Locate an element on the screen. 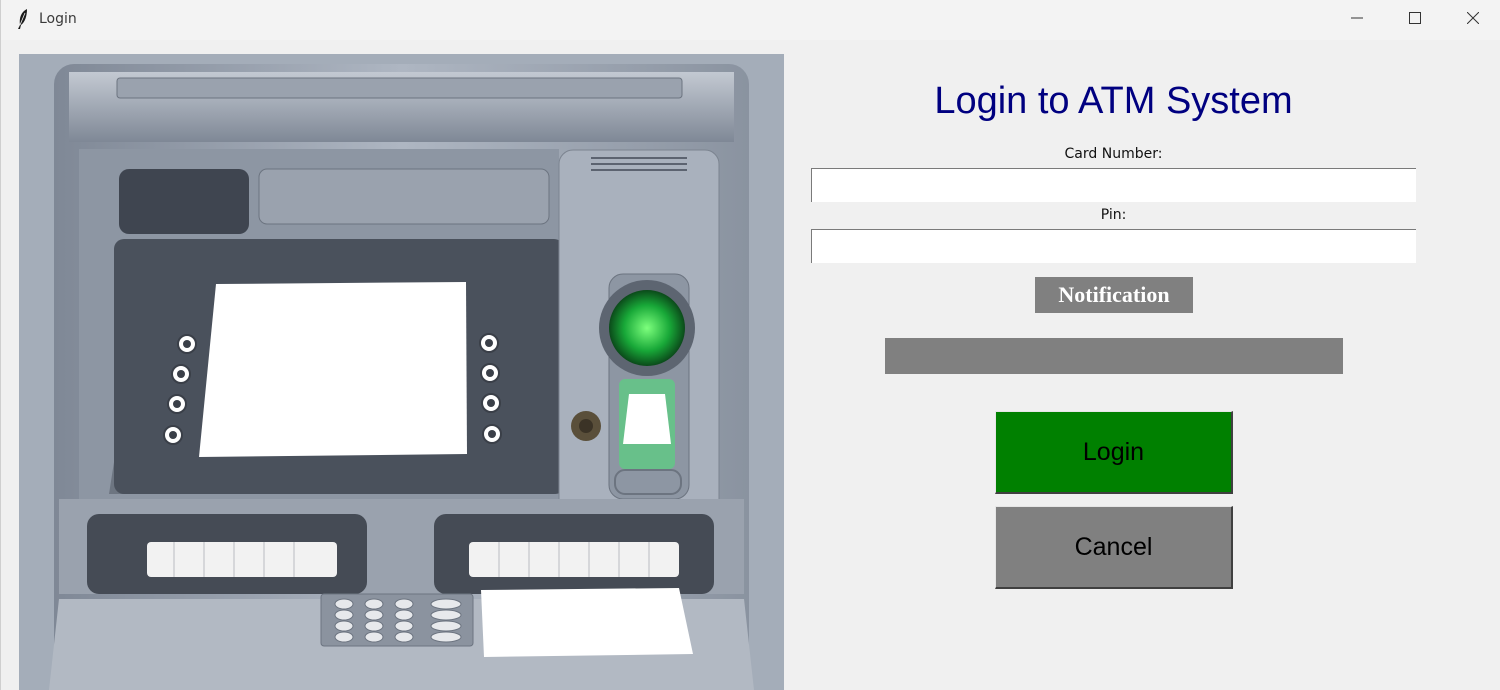 This screenshot has height=690, width=1500. login-button: Login is located at coordinates (1114, 452).